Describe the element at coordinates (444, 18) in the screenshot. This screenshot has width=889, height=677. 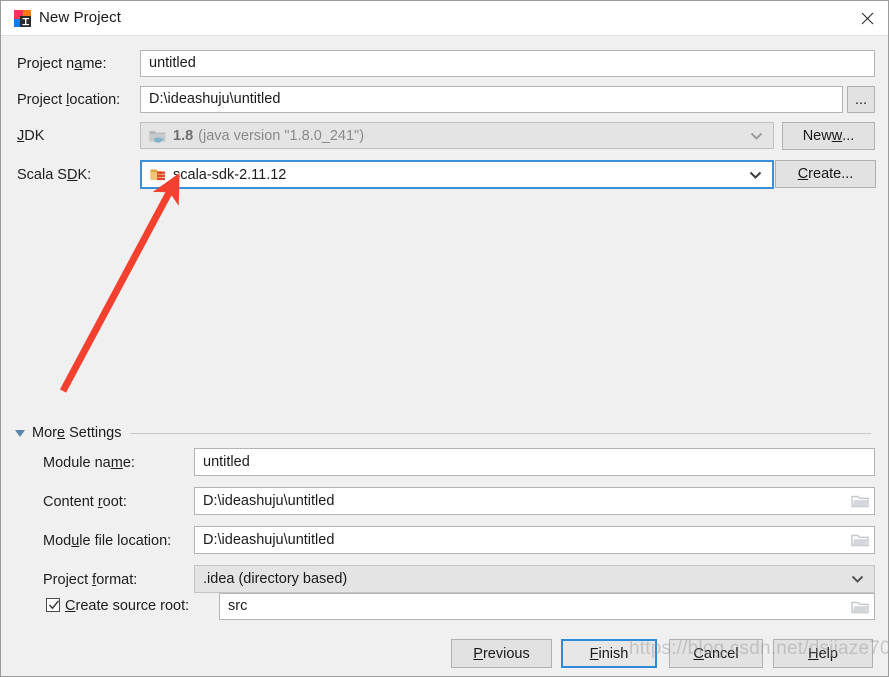
I see `title-bar: New Project` at that location.